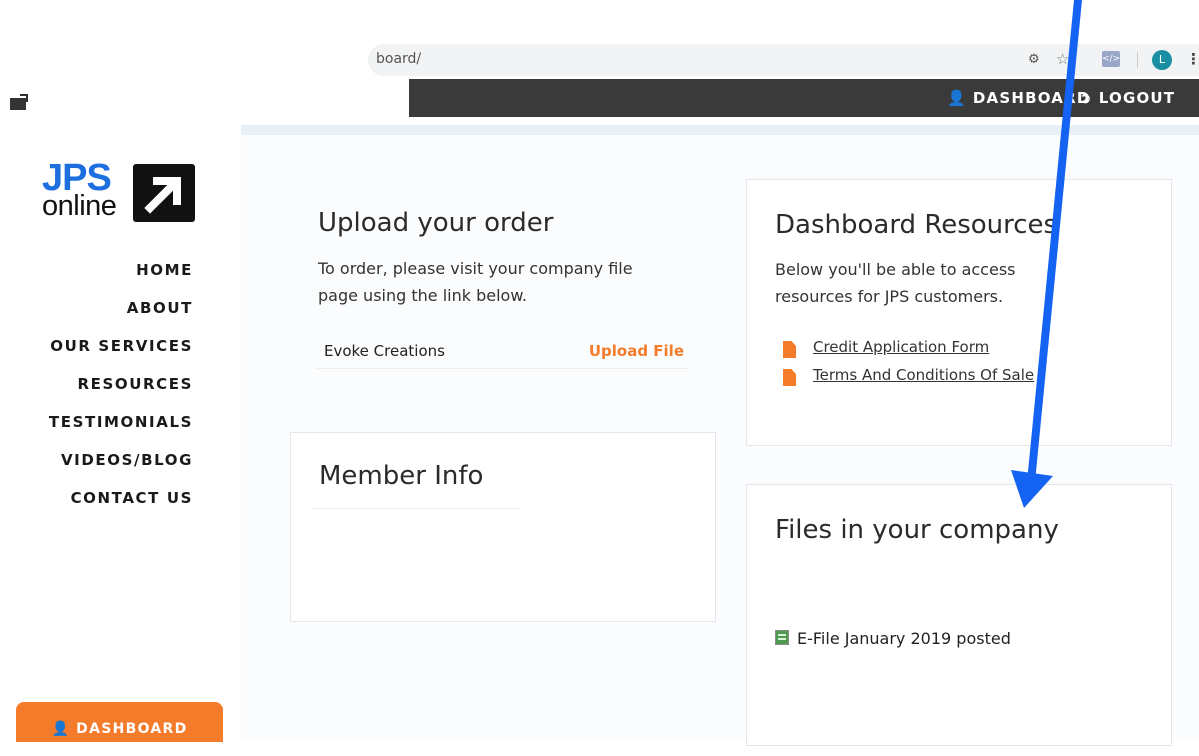 This screenshot has height=756, width=1199. I want to click on file-name: E-File January 2019 posted, so click(904, 638).